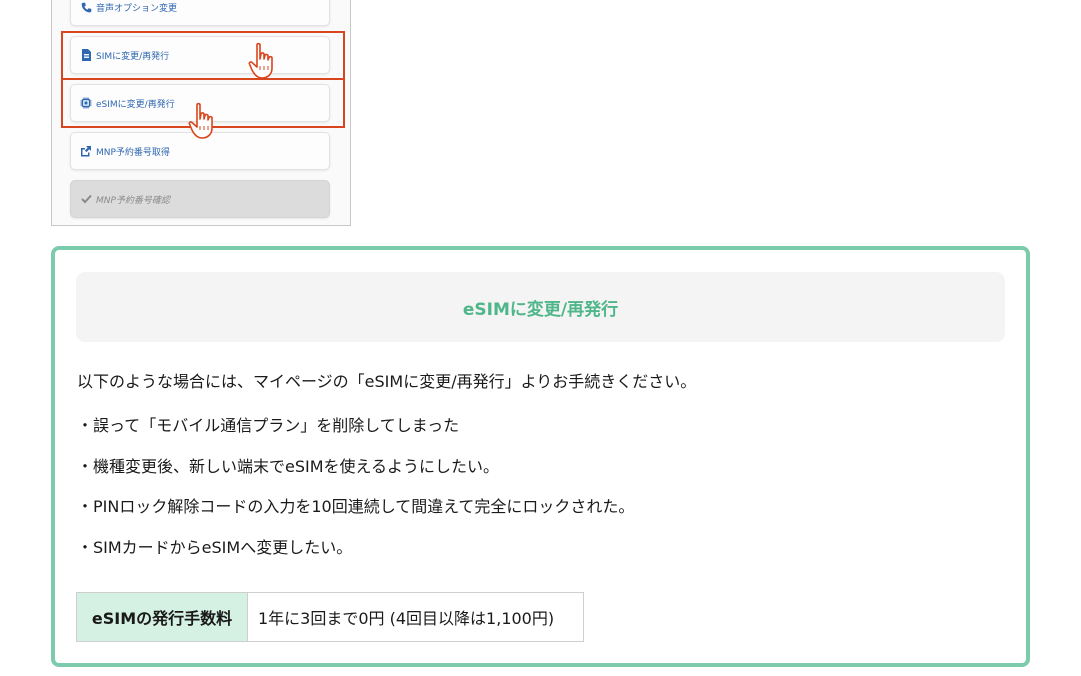  Describe the element at coordinates (356, 506) in the screenshot. I see `list-item: ・PINロック解除コードの入力を10回連続して間違えて完全にロックされた。` at that location.